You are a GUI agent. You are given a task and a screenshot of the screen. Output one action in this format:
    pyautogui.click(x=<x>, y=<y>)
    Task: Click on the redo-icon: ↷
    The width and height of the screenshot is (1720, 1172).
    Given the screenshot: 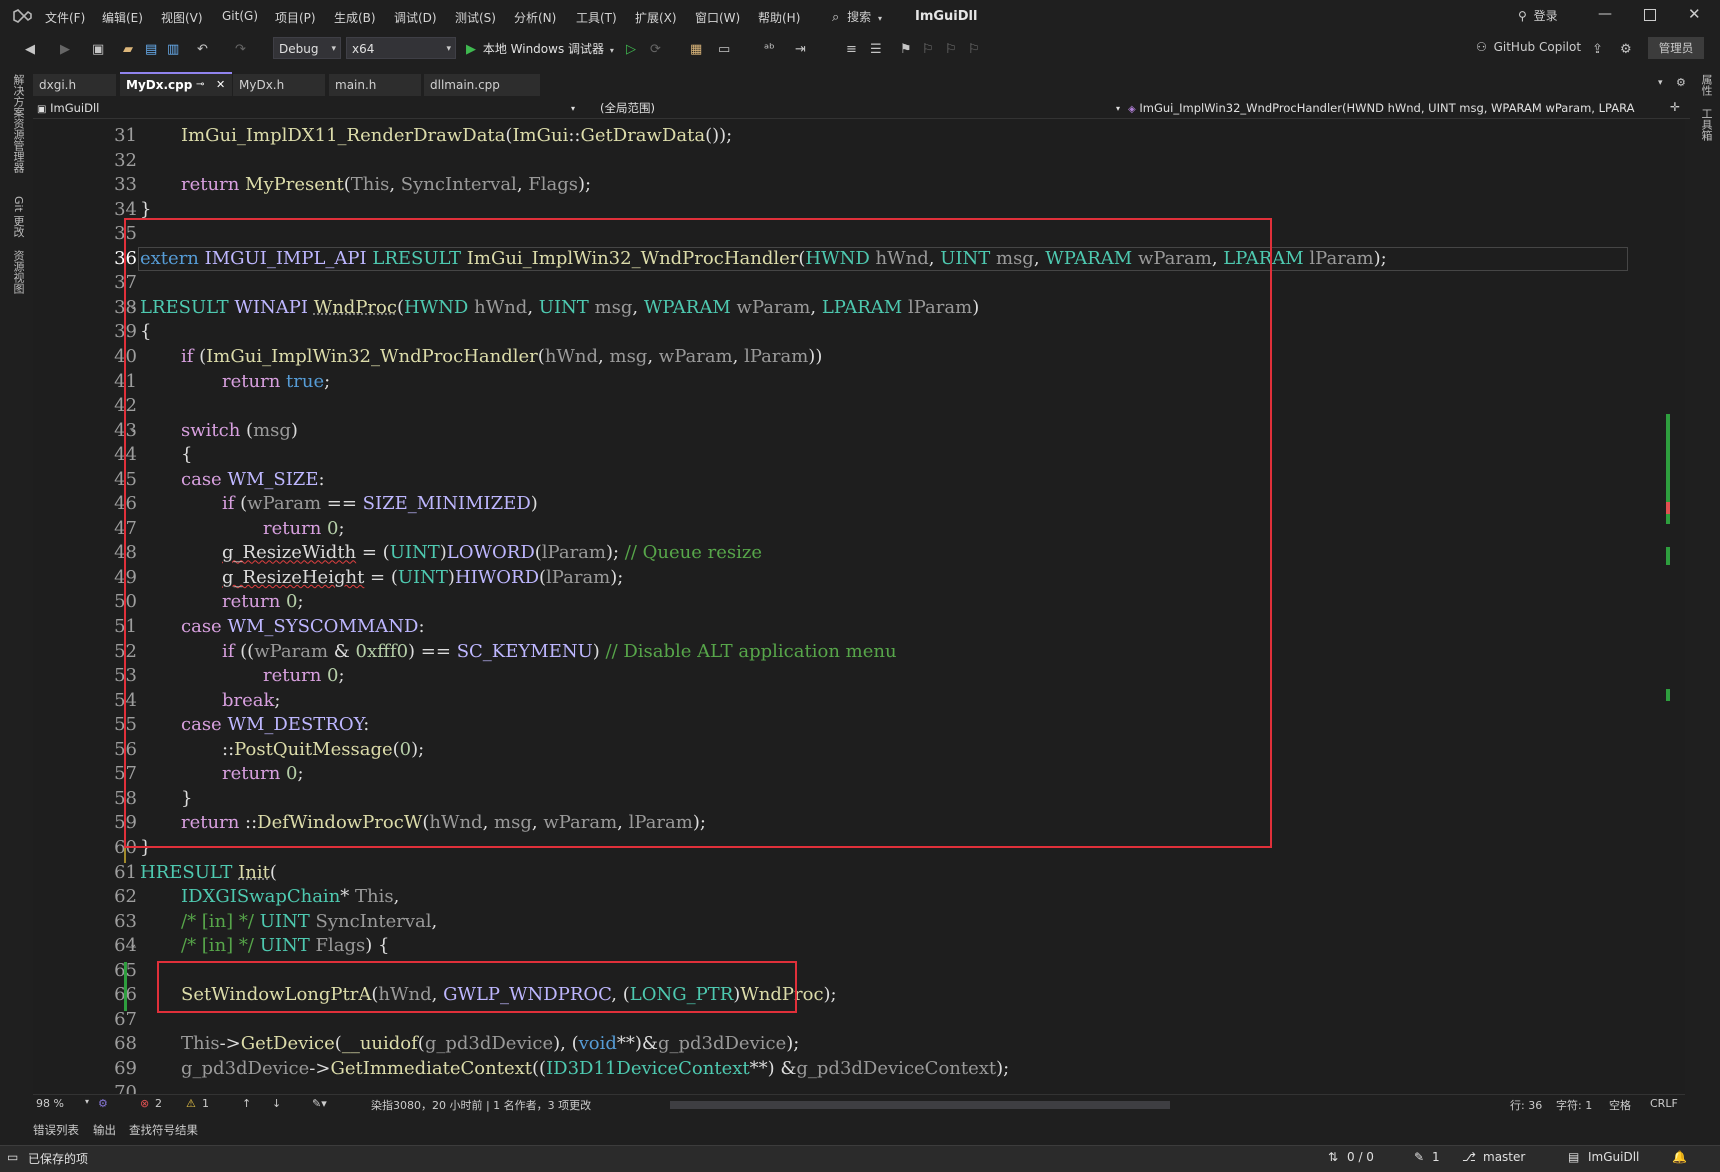 What is the action you would take?
    pyautogui.click(x=240, y=49)
    